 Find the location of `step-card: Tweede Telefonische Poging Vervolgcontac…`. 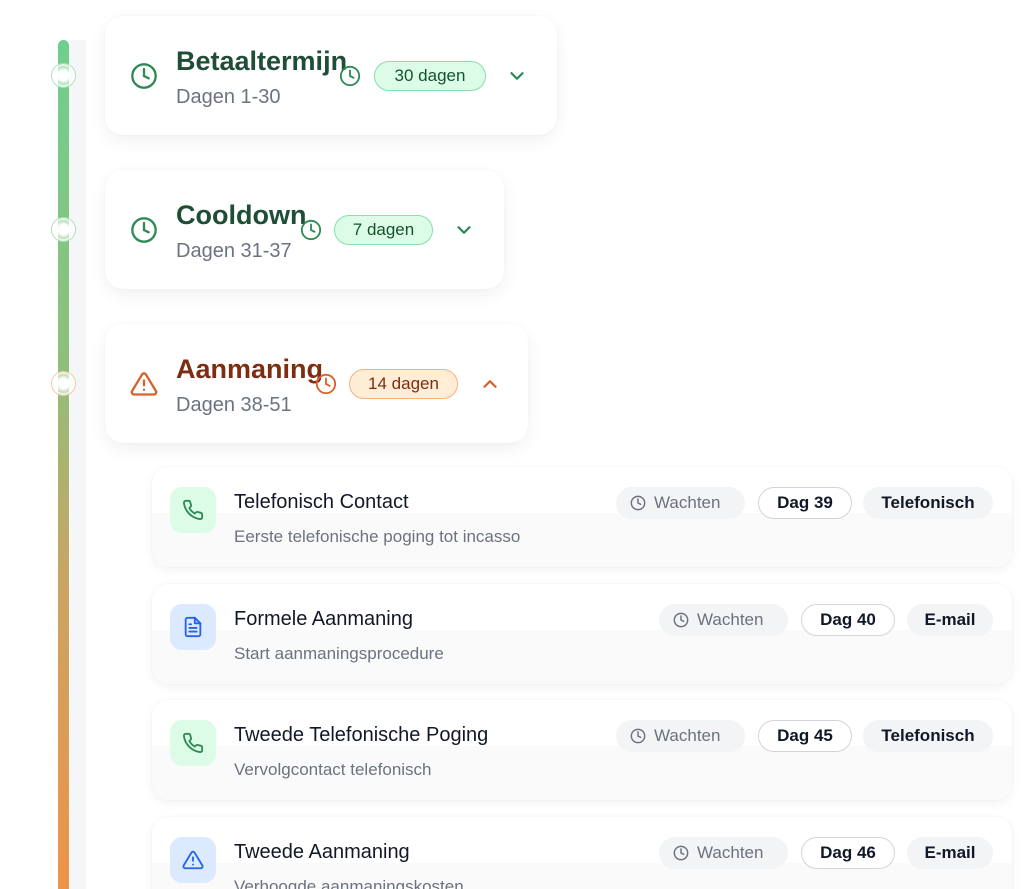

step-card: Tweede Telefonische Poging Vervolgcontac… is located at coordinates (582, 750).